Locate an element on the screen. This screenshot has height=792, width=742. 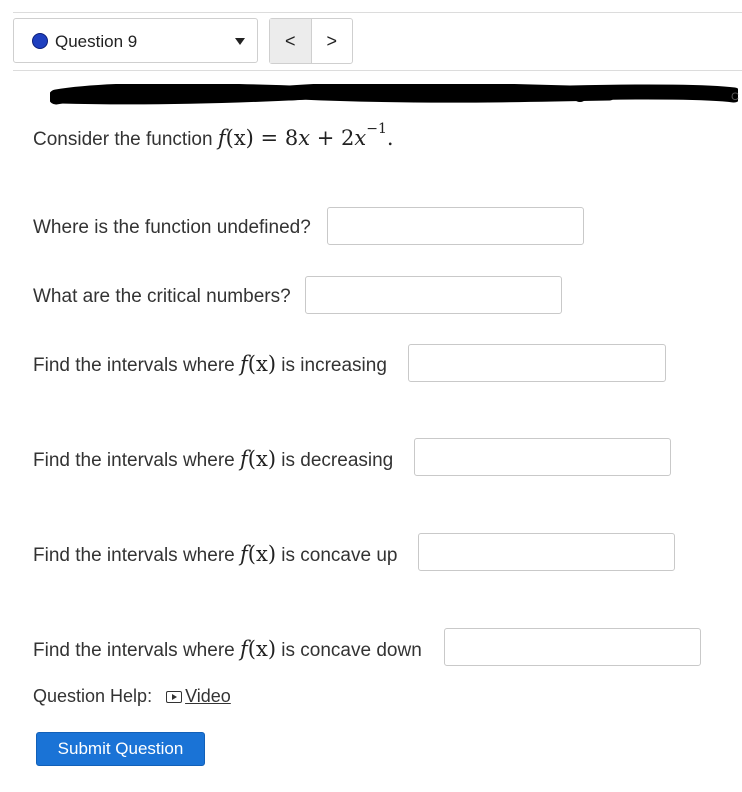
increasing-intervals-input is located at coordinates (537, 363).